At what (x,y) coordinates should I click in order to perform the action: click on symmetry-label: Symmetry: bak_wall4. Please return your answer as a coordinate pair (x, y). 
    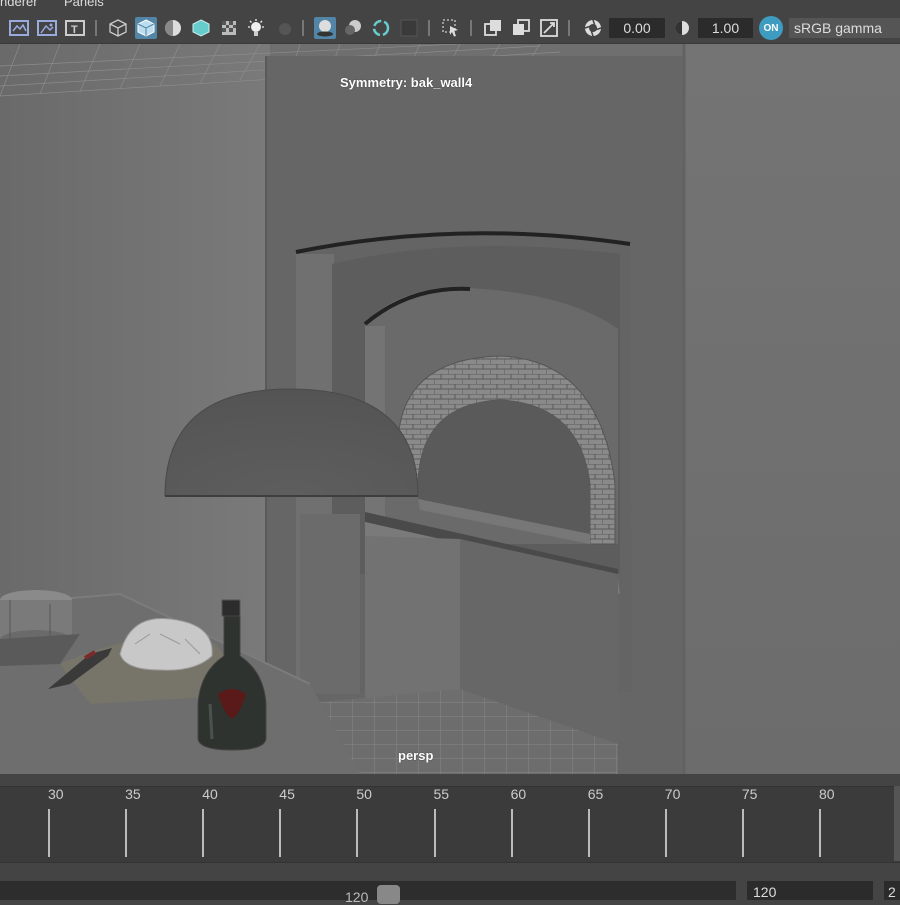
    Looking at the image, I should click on (406, 82).